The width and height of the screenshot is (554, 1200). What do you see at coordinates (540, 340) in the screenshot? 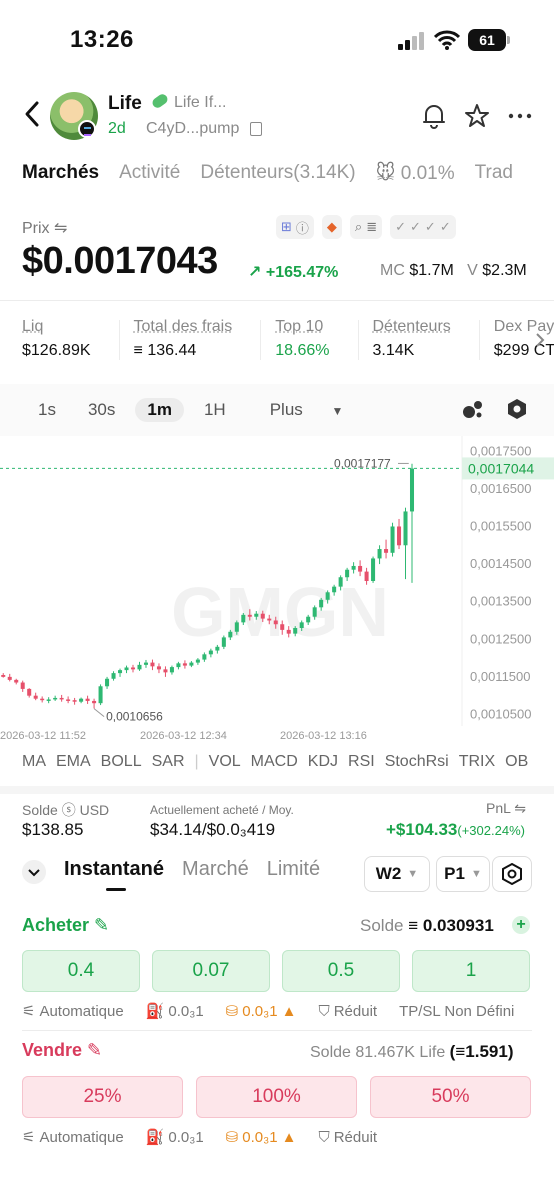
I see `chevron-right-icon` at bounding box center [540, 340].